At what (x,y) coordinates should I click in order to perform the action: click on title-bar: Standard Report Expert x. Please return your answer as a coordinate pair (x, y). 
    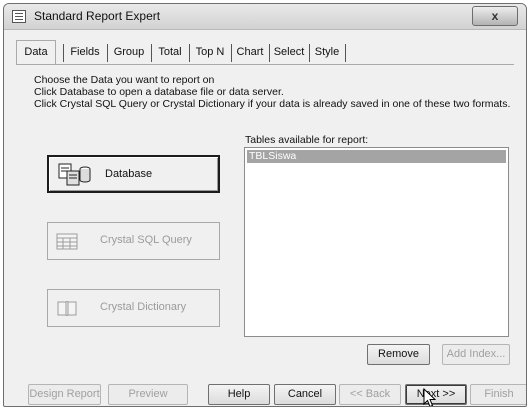
    Looking at the image, I should click on (265, 17).